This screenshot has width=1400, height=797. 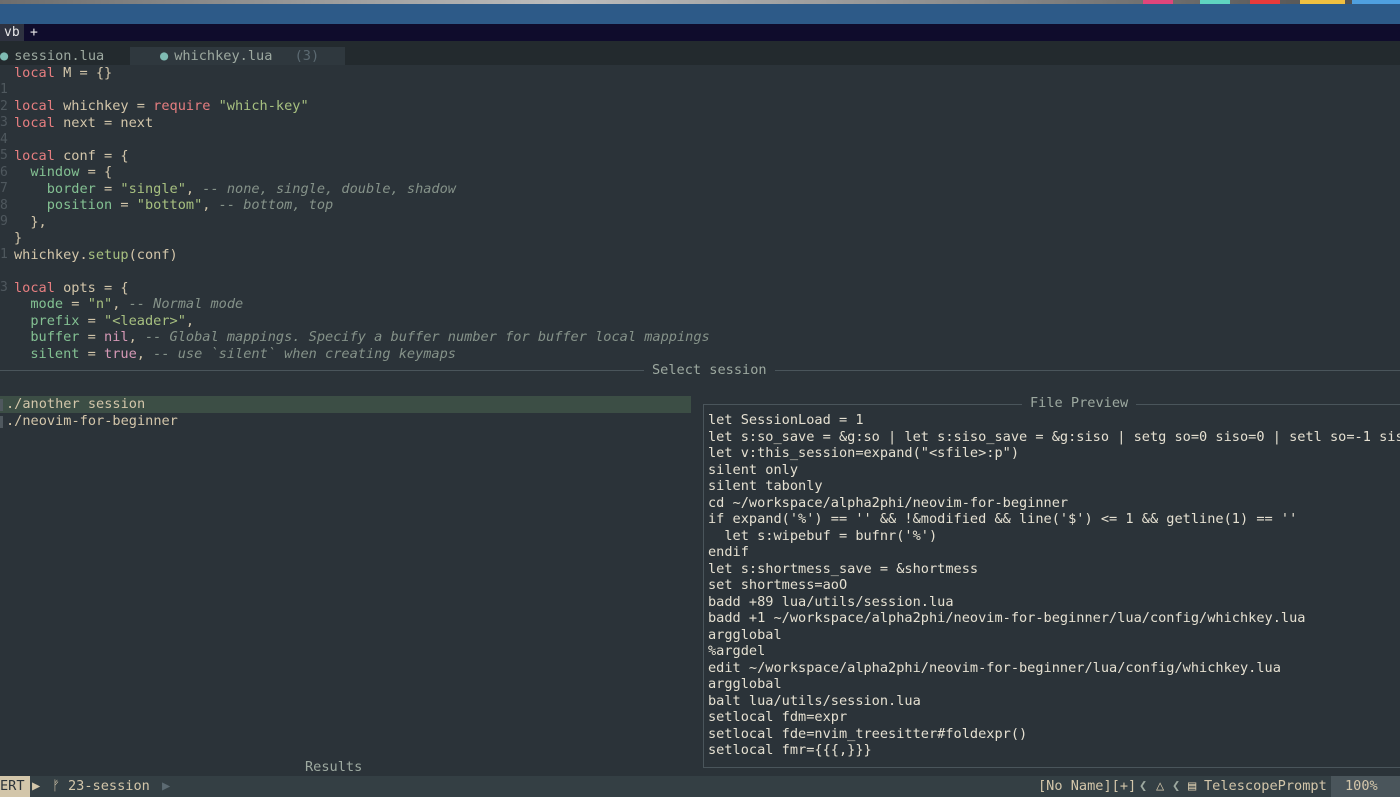 I want to click on preview-line: endif, so click(x=728, y=552).